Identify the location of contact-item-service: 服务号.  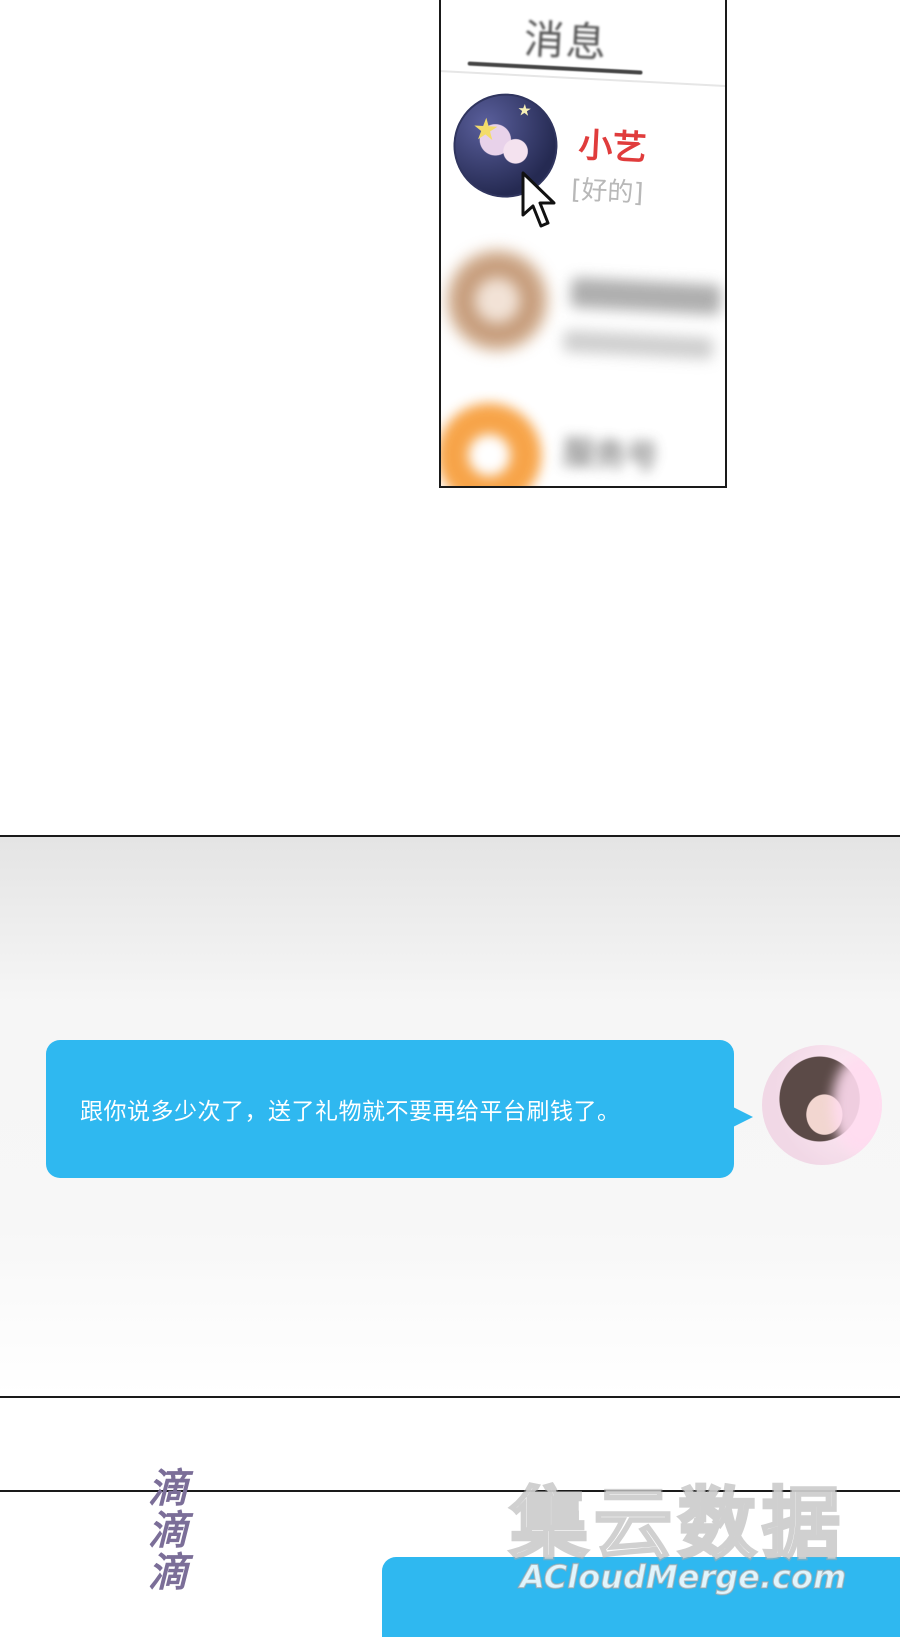
(580, 442).